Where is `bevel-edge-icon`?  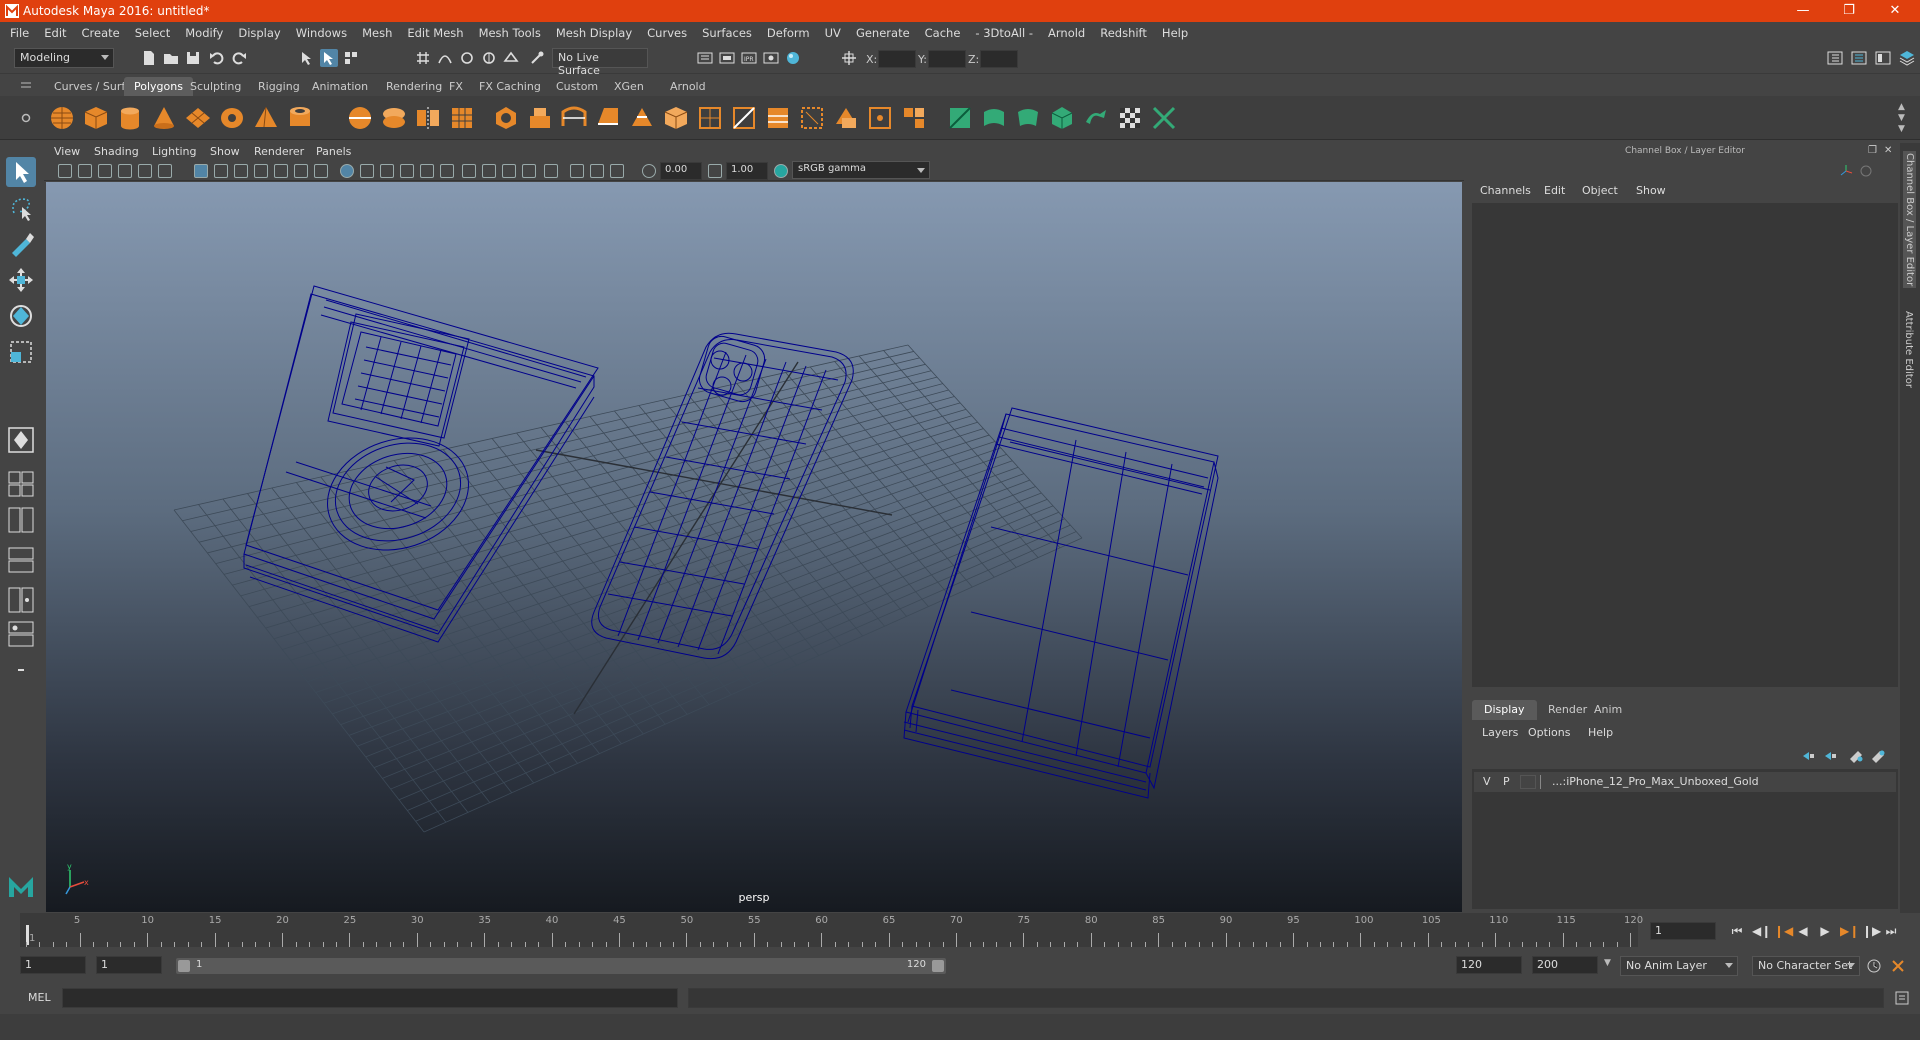
bevel-edge-icon is located at coordinates (642, 118).